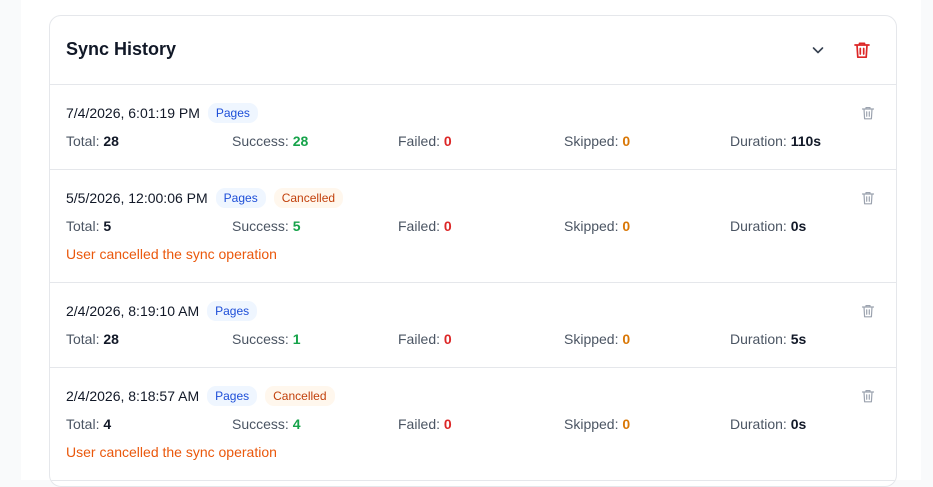  What do you see at coordinates (798, 339) in the screenshot?
I see `stat-value: 5s` at bounding box center [798, 339].